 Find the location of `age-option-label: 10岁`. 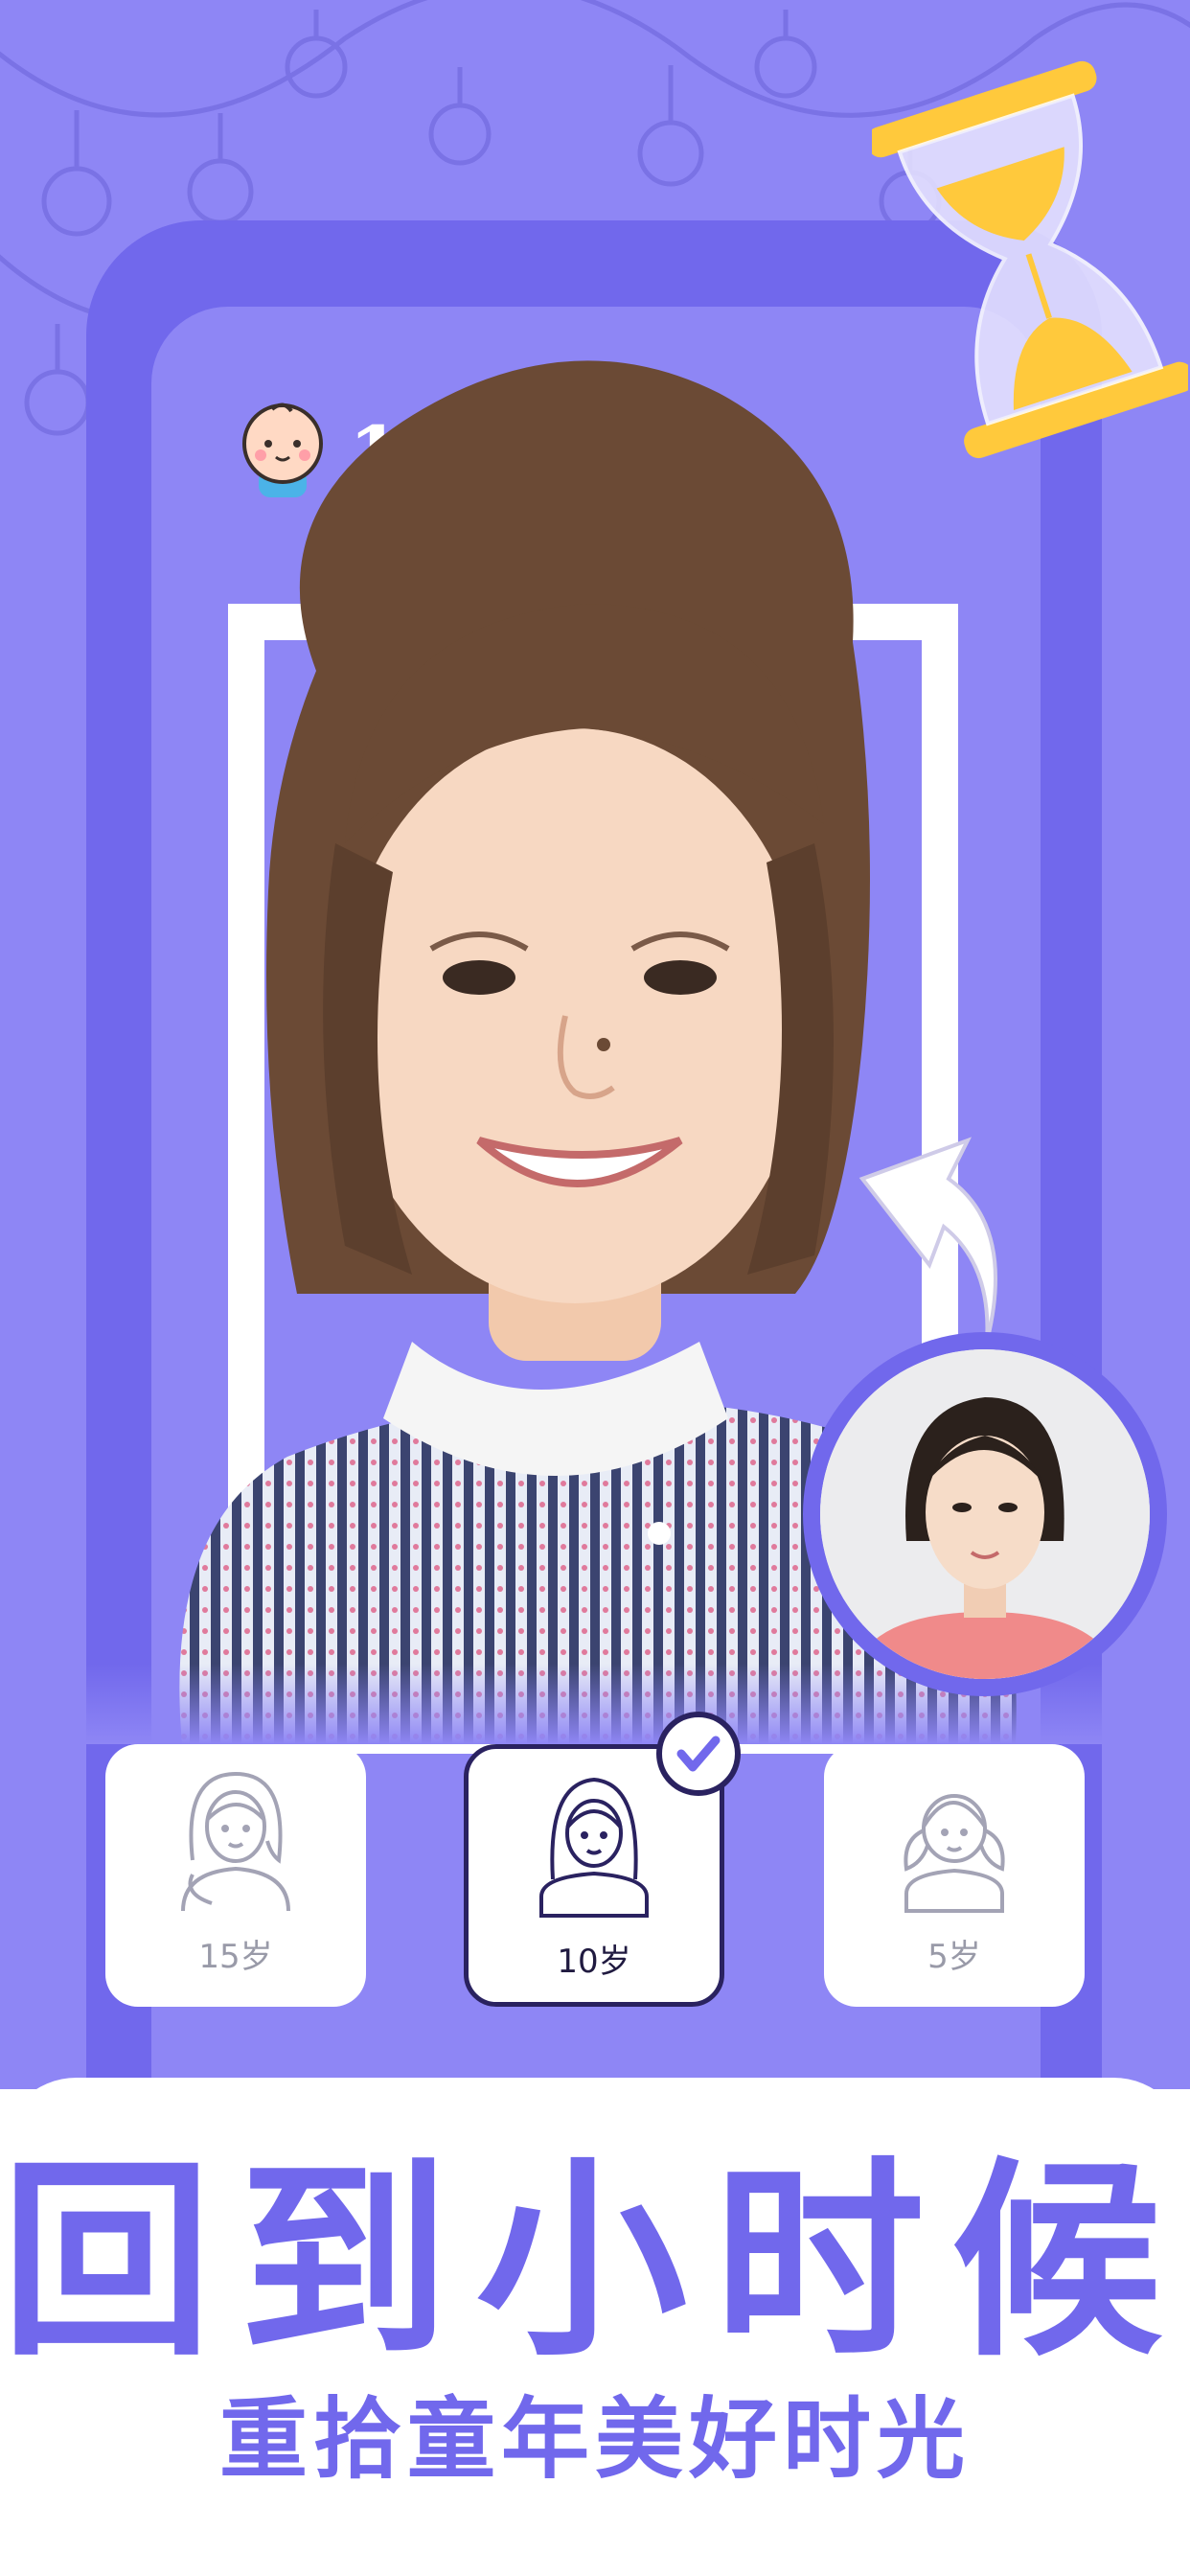

age-option-label: 10岁 is located at coordinates (594, 1962).